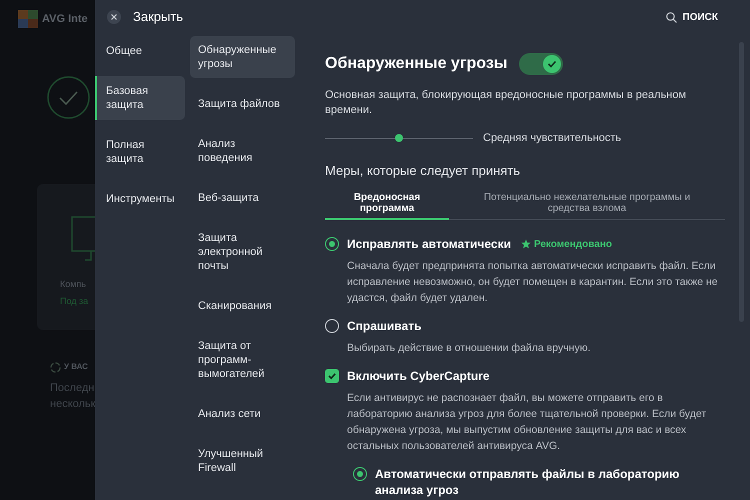 The image size is (750, 500). Describe the element at coordinates (76, 367) in the screenshot. I see `status-heading: У ВАС` at that location.